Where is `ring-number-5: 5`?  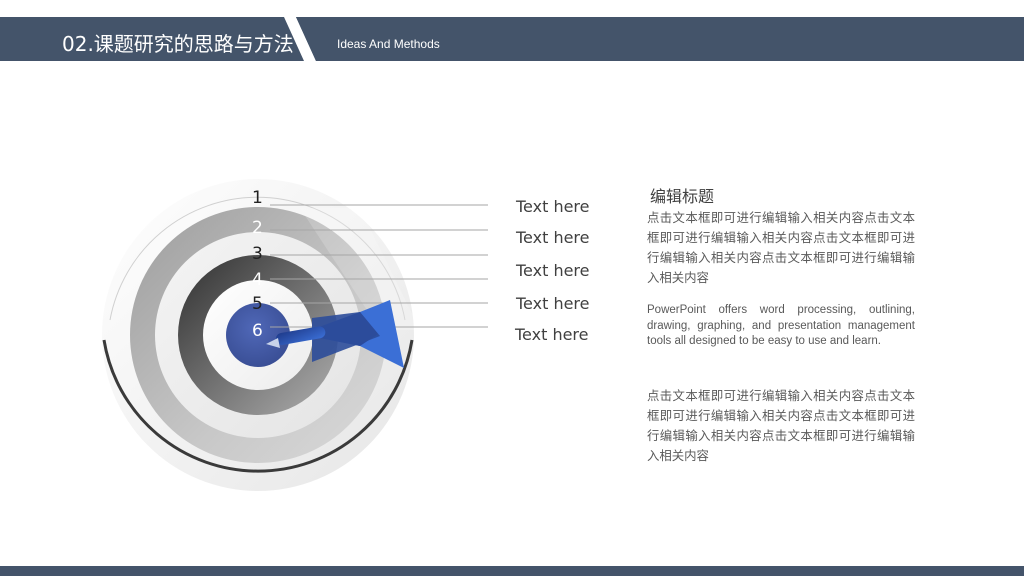 ring-number-5: 5 is located at coordinates (257, 304).